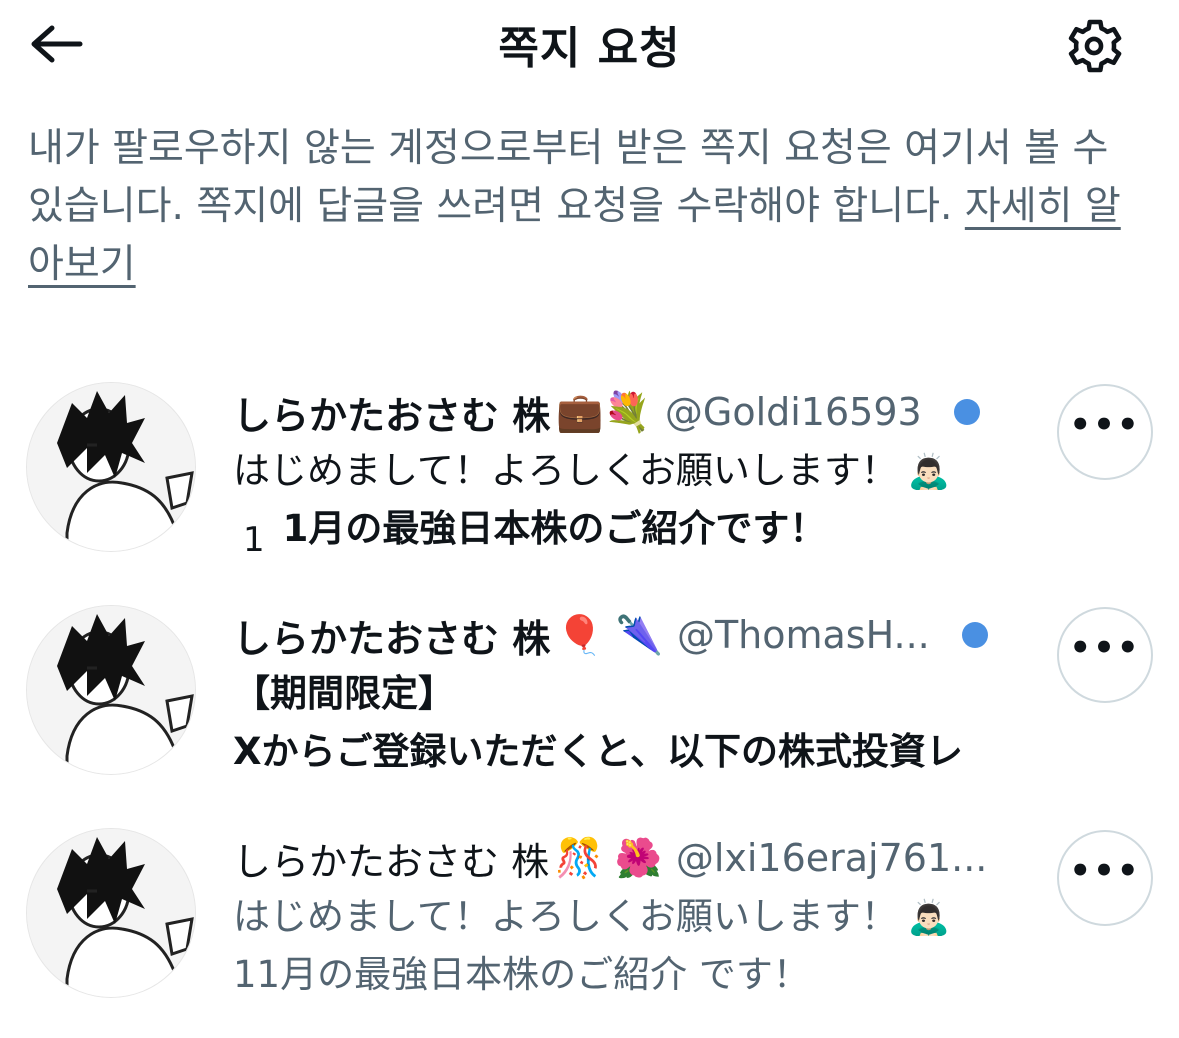  I want to click on top-bar: 쪽지 요청, so click(589, 45).